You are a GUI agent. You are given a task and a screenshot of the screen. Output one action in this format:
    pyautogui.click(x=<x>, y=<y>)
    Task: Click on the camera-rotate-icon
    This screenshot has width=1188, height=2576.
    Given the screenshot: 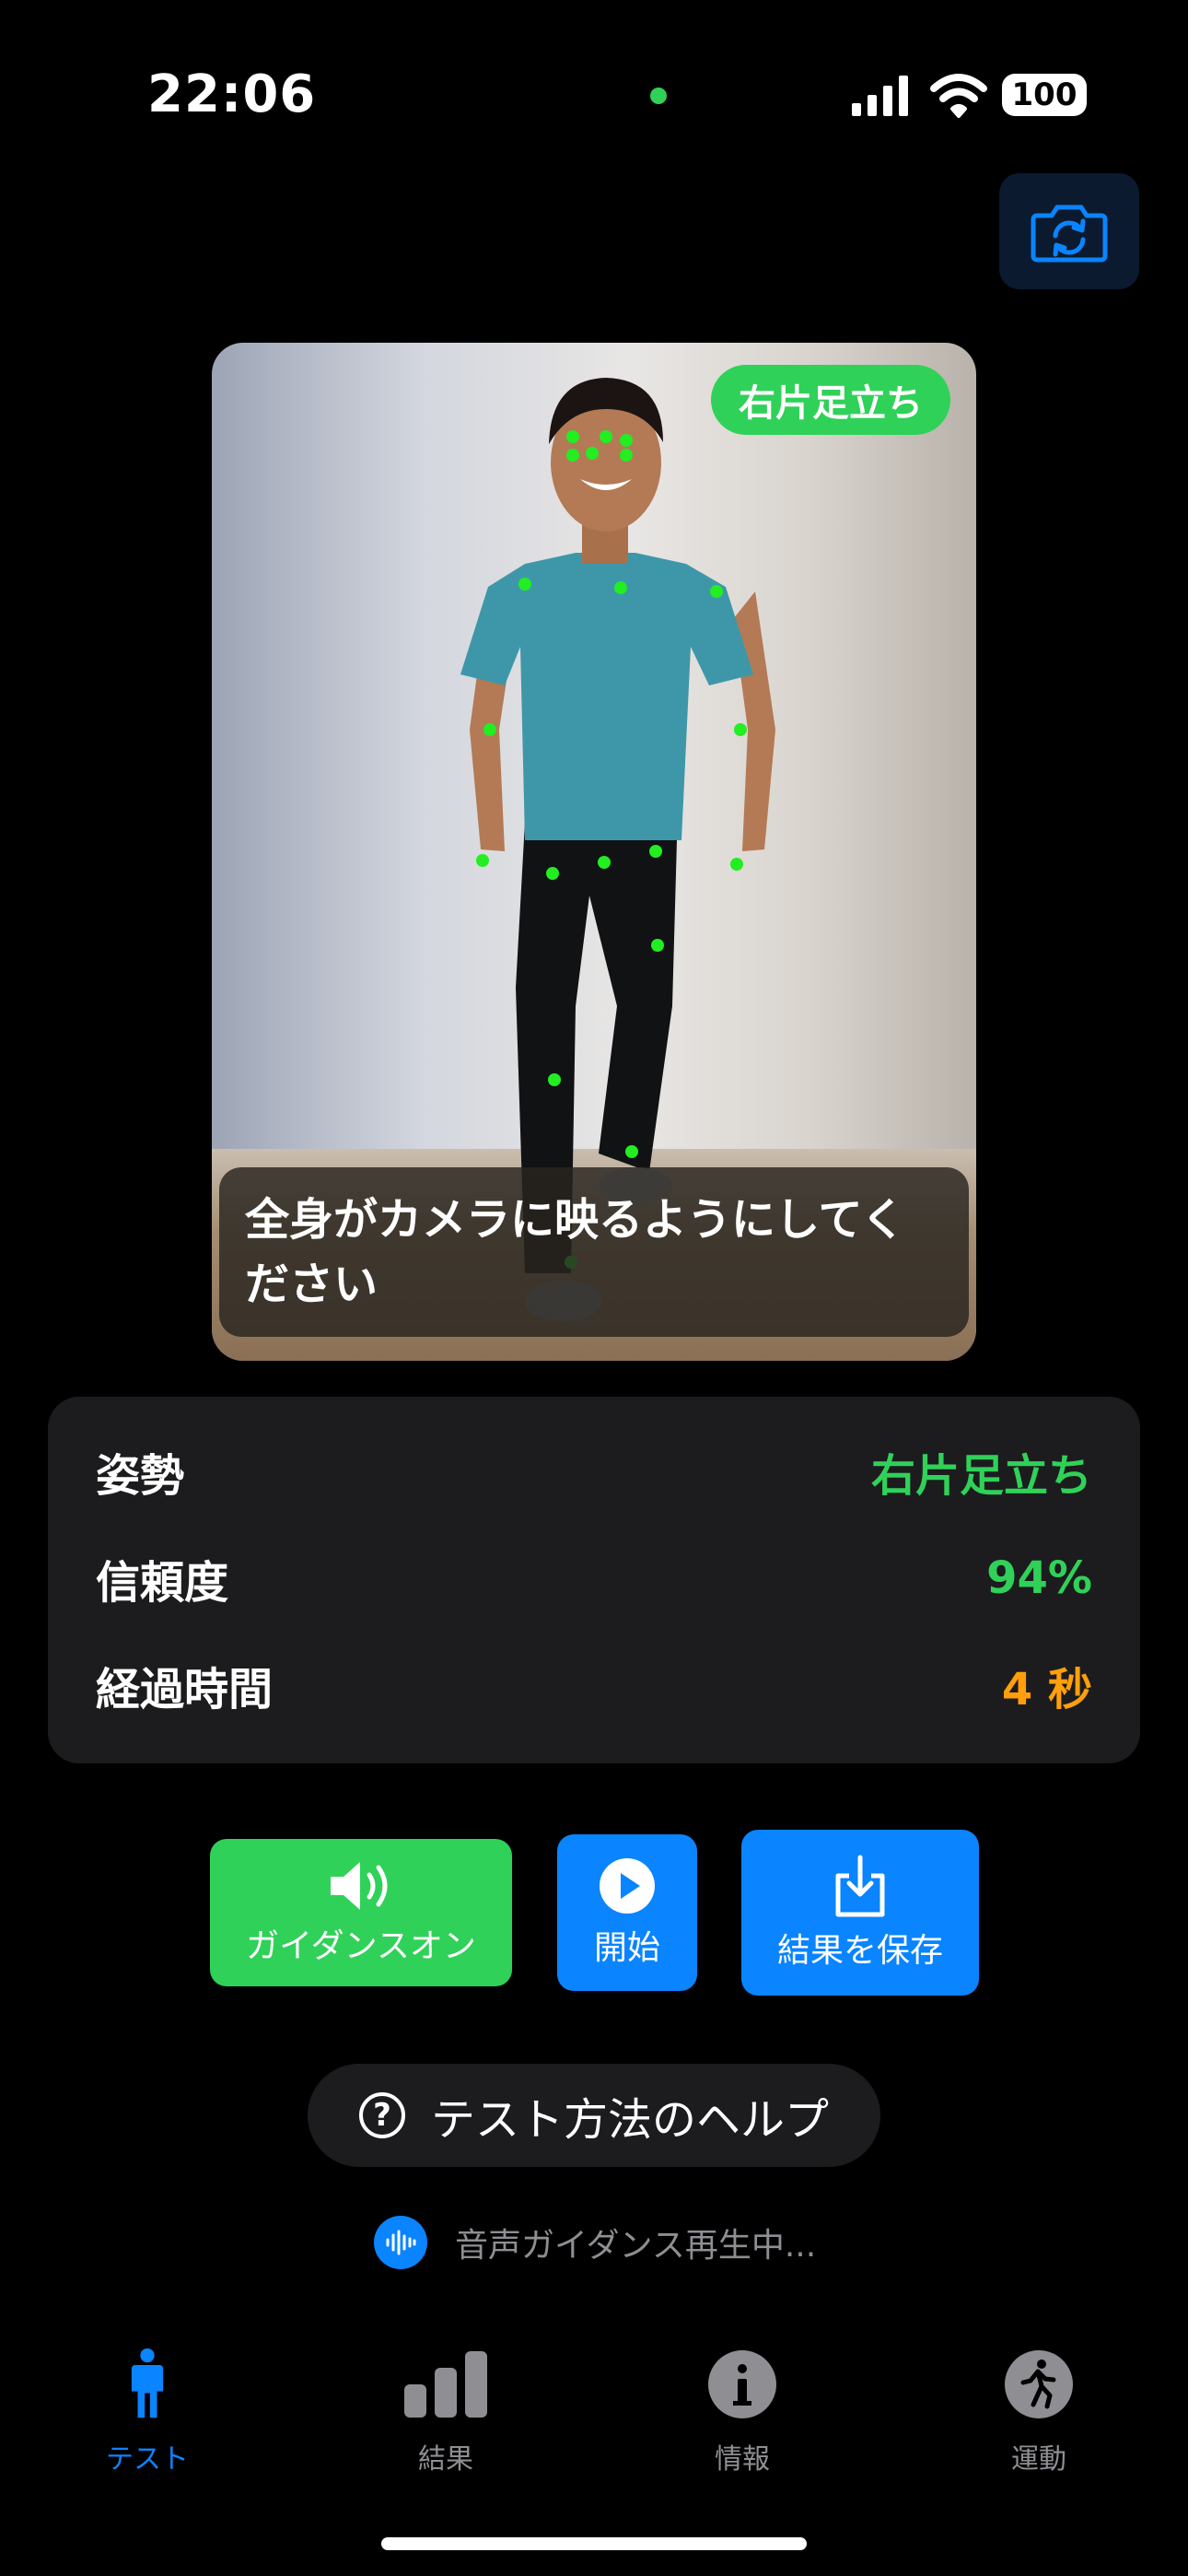 What is the action you would take?
    pyautogui.click(x=1069, y=234)
    